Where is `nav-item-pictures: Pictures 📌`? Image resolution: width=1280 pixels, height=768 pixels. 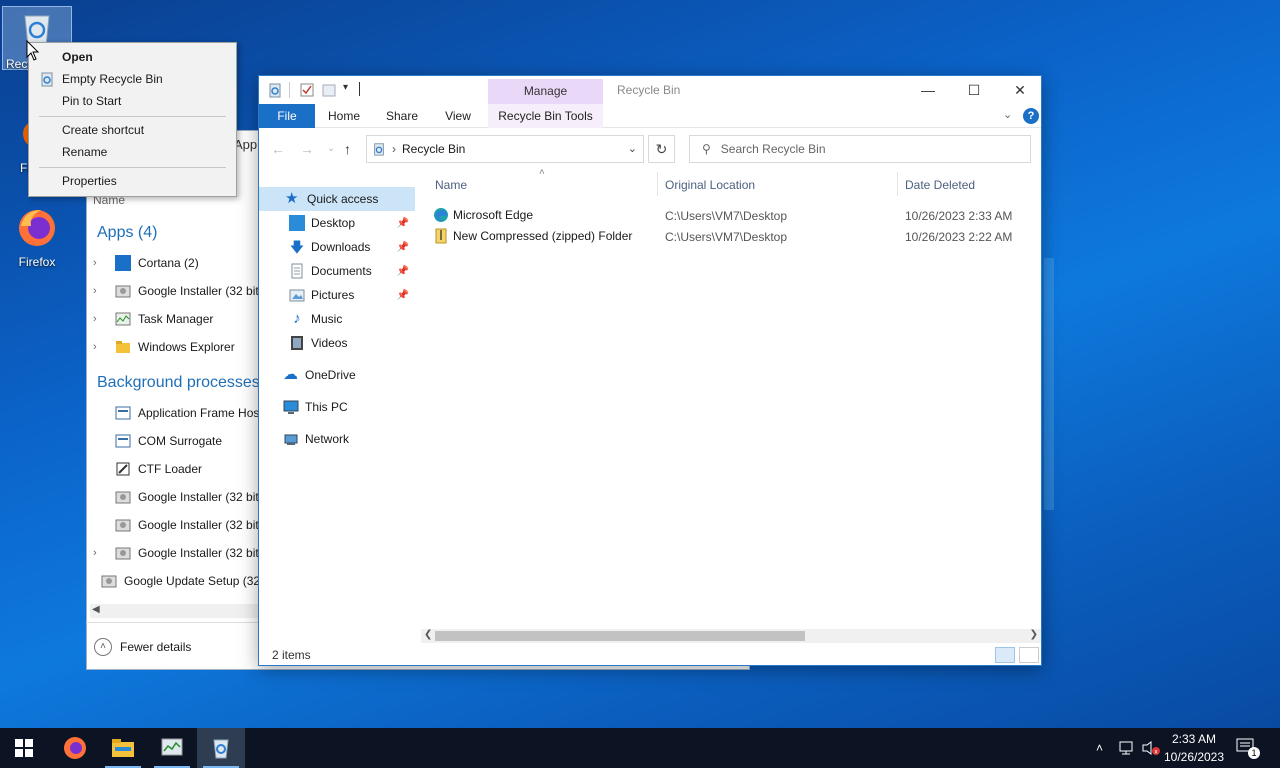
nav-item-pictures: Pictures 📌 is located at coordinates (337, 295).